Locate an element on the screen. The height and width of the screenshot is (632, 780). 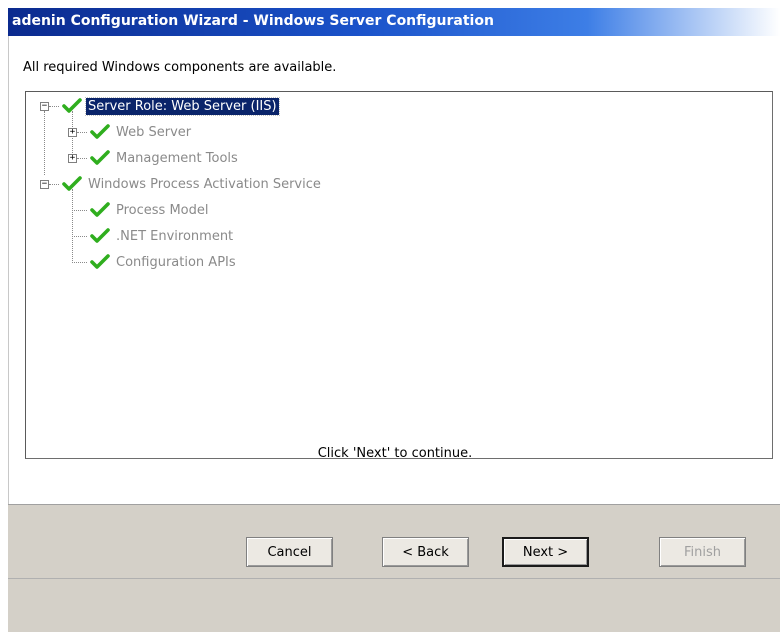
tree-node-was: Windows Process Activation Service is located at coordinates (192, 184).